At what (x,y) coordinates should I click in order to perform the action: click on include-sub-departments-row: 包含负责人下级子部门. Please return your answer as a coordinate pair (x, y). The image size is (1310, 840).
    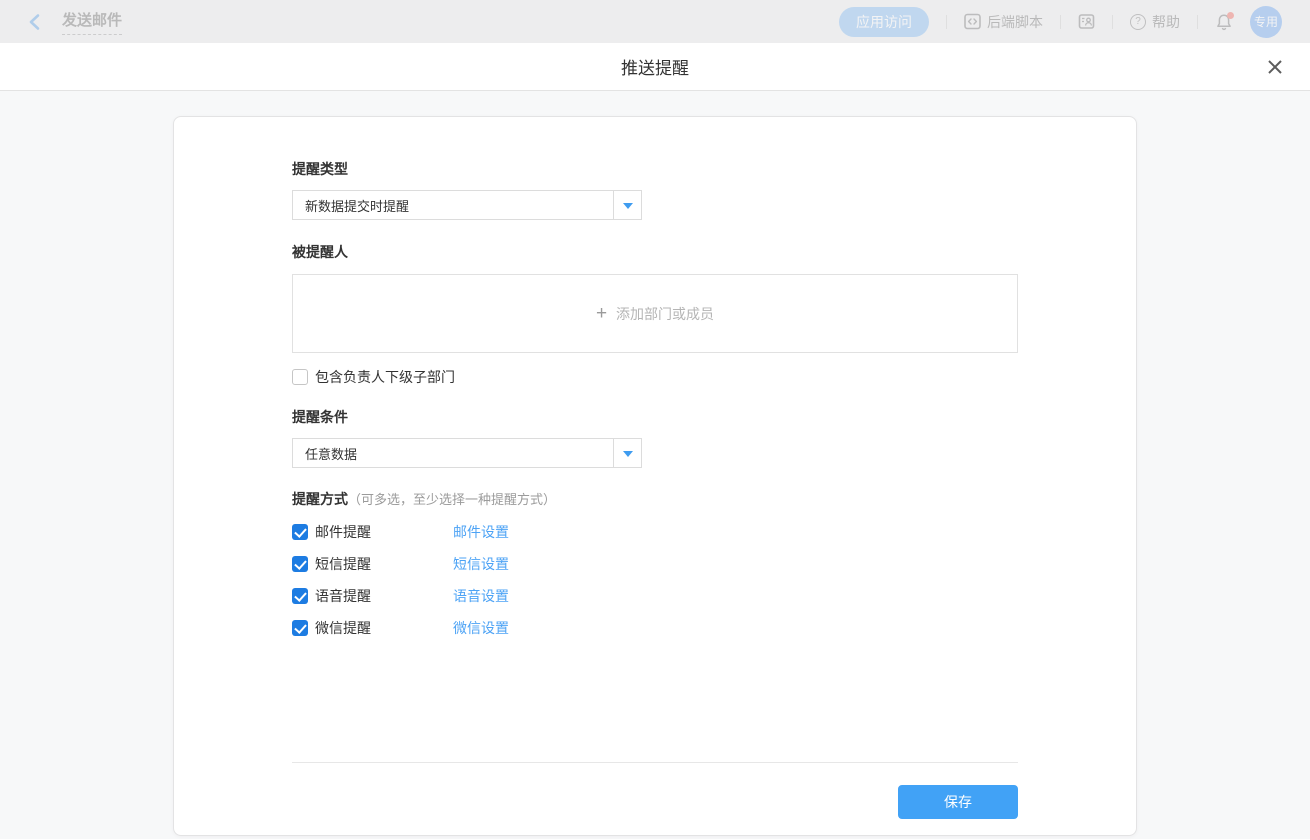
    Looking at the image, I should click on (655, 377).